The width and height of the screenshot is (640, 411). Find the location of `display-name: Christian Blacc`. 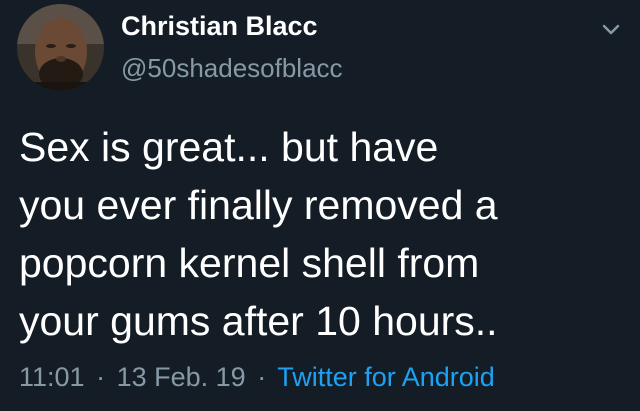

display-name: Christian Blacc is located at coordinates (219, 26).